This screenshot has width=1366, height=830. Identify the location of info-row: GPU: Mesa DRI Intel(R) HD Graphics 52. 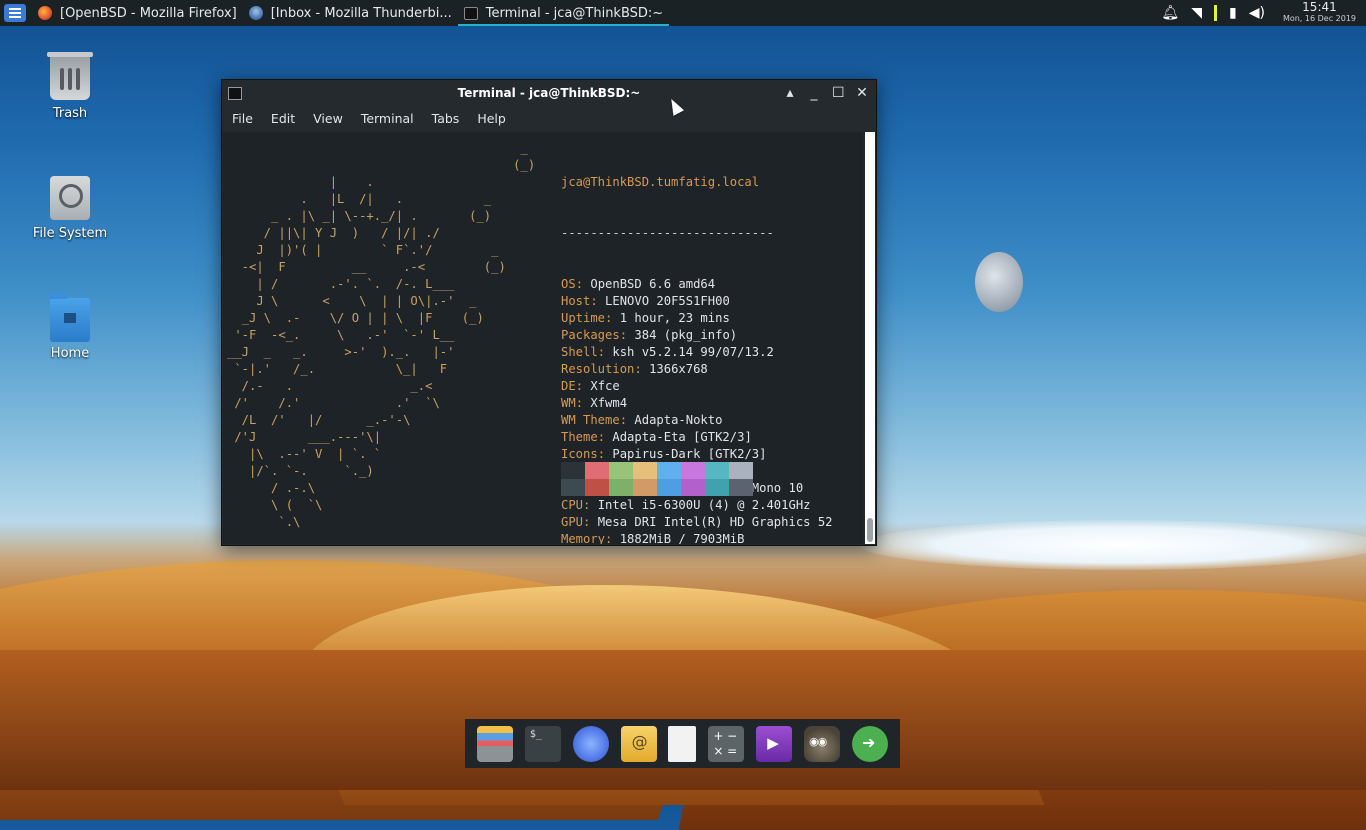
(697, 522).